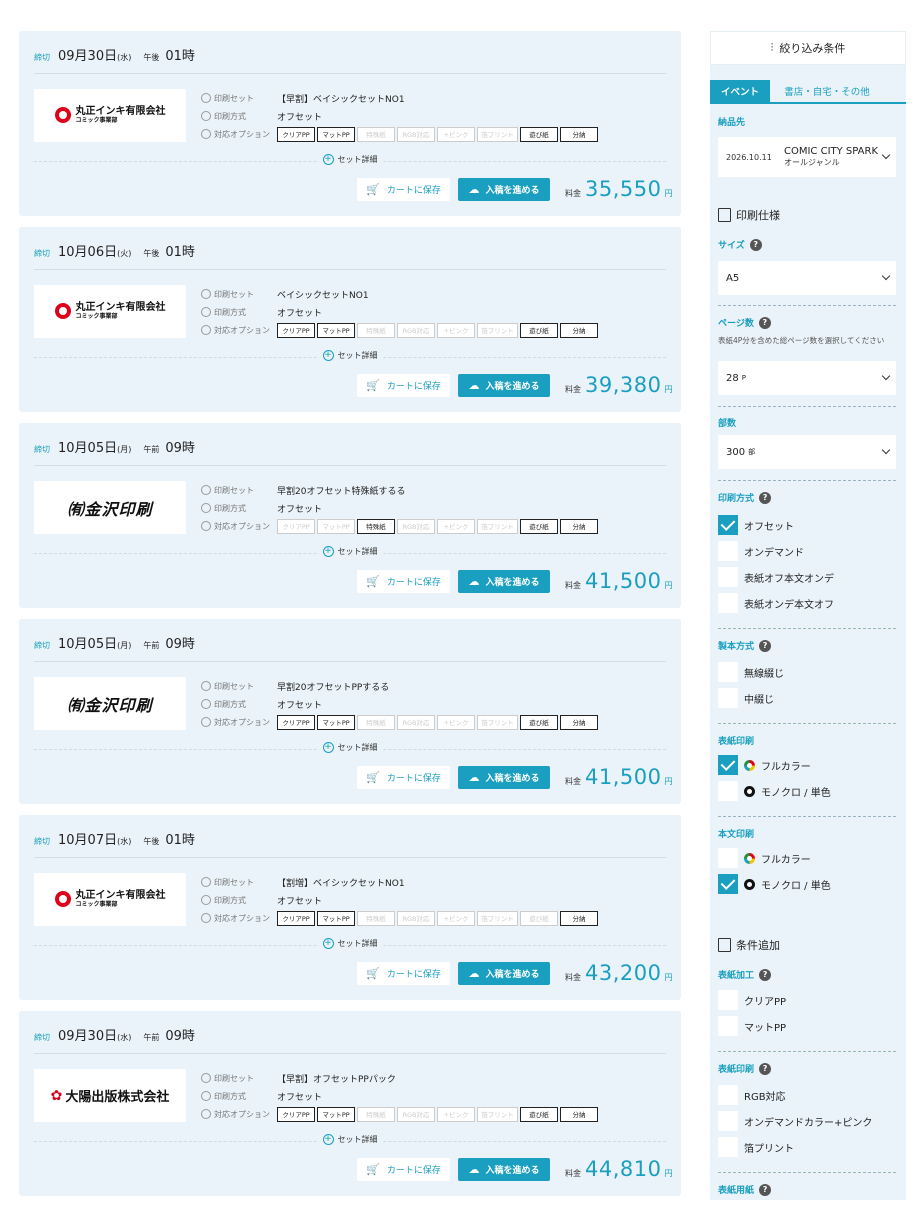  What do you see at coordinates (180, 644) in the screenshot?
I see `deadline-time: 09時` at bounding box center [180, 644].